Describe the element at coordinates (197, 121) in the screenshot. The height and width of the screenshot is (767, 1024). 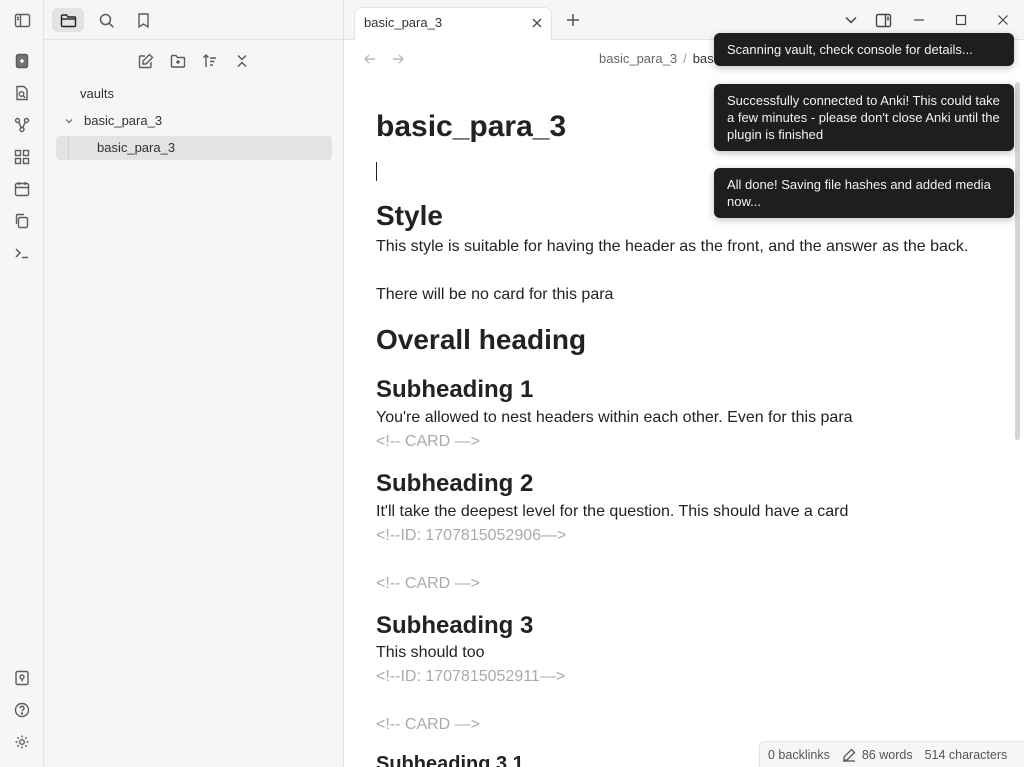
I see `tree-folder-item: basic_para_3` at that location.